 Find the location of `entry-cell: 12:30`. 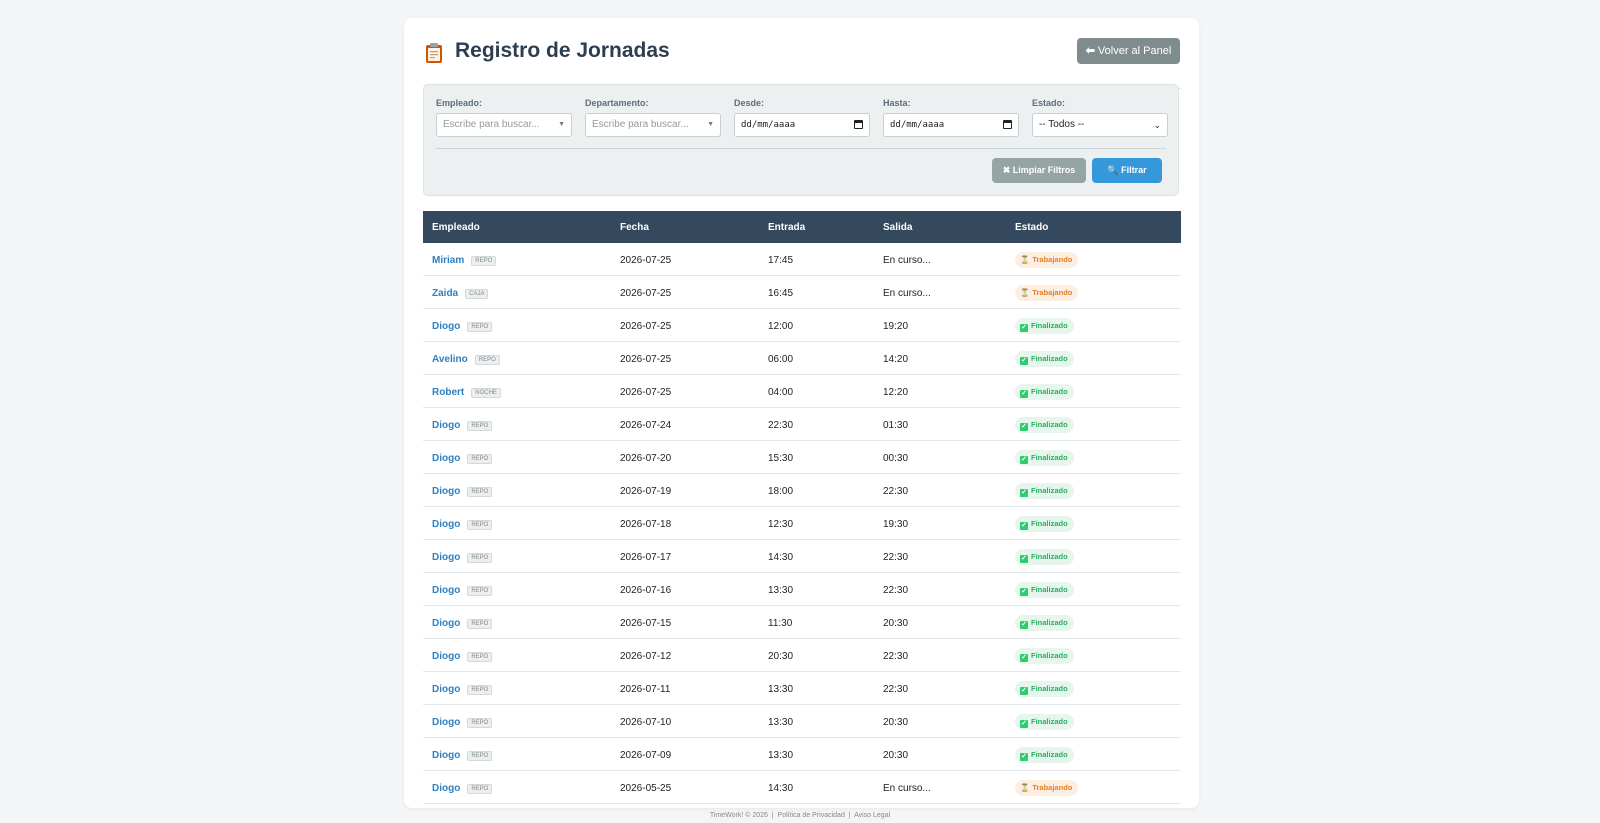

entry-cell: 12:30 is located at coordinates (781, 524).